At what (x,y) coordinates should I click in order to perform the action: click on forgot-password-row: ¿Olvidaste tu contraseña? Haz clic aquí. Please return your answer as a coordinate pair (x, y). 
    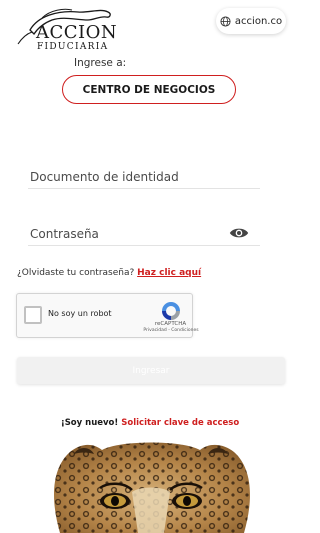
    Looking at the image, I should click on (109, 273).